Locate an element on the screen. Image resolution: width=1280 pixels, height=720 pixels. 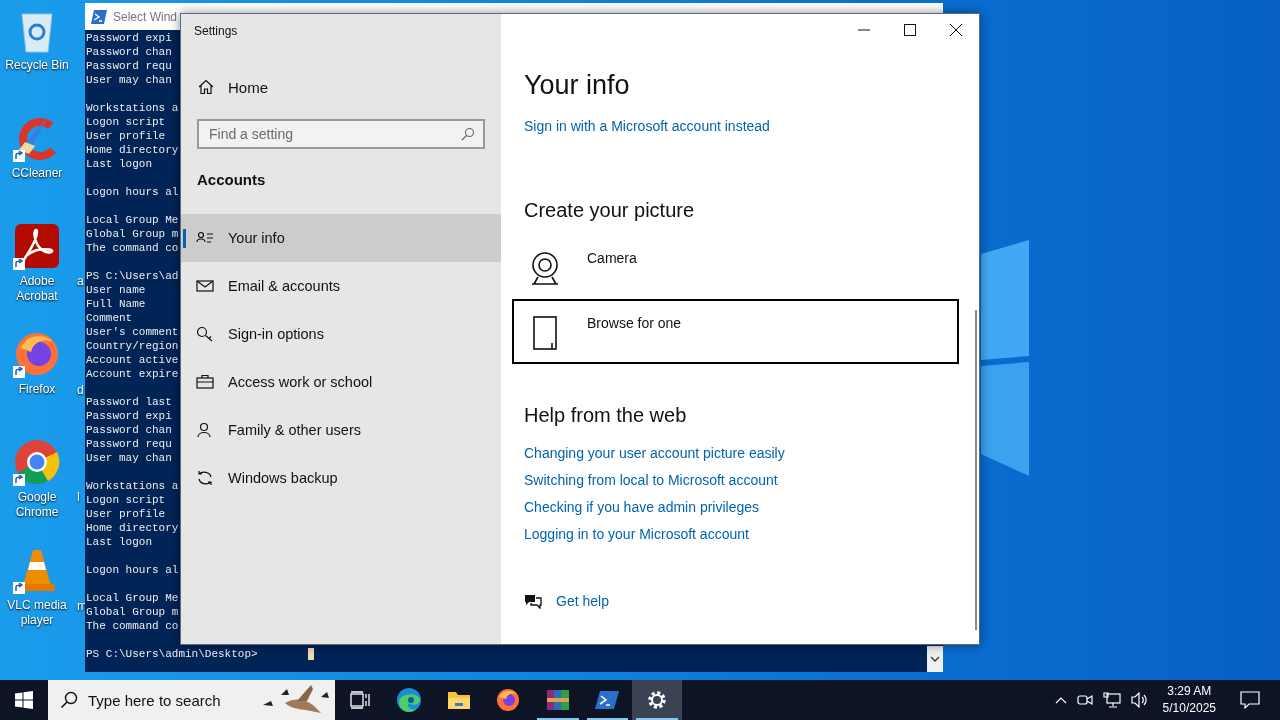
notification-icon is located at coordinates (1250, 700).